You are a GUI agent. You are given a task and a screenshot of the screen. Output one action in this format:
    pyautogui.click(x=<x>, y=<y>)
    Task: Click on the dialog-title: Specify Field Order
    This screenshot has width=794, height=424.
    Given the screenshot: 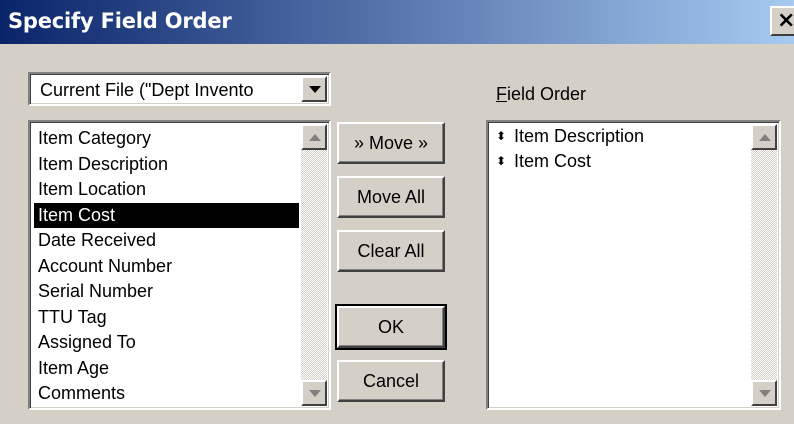 What is the action you would take?
    pyautogui.click(x=120, y=21)
    